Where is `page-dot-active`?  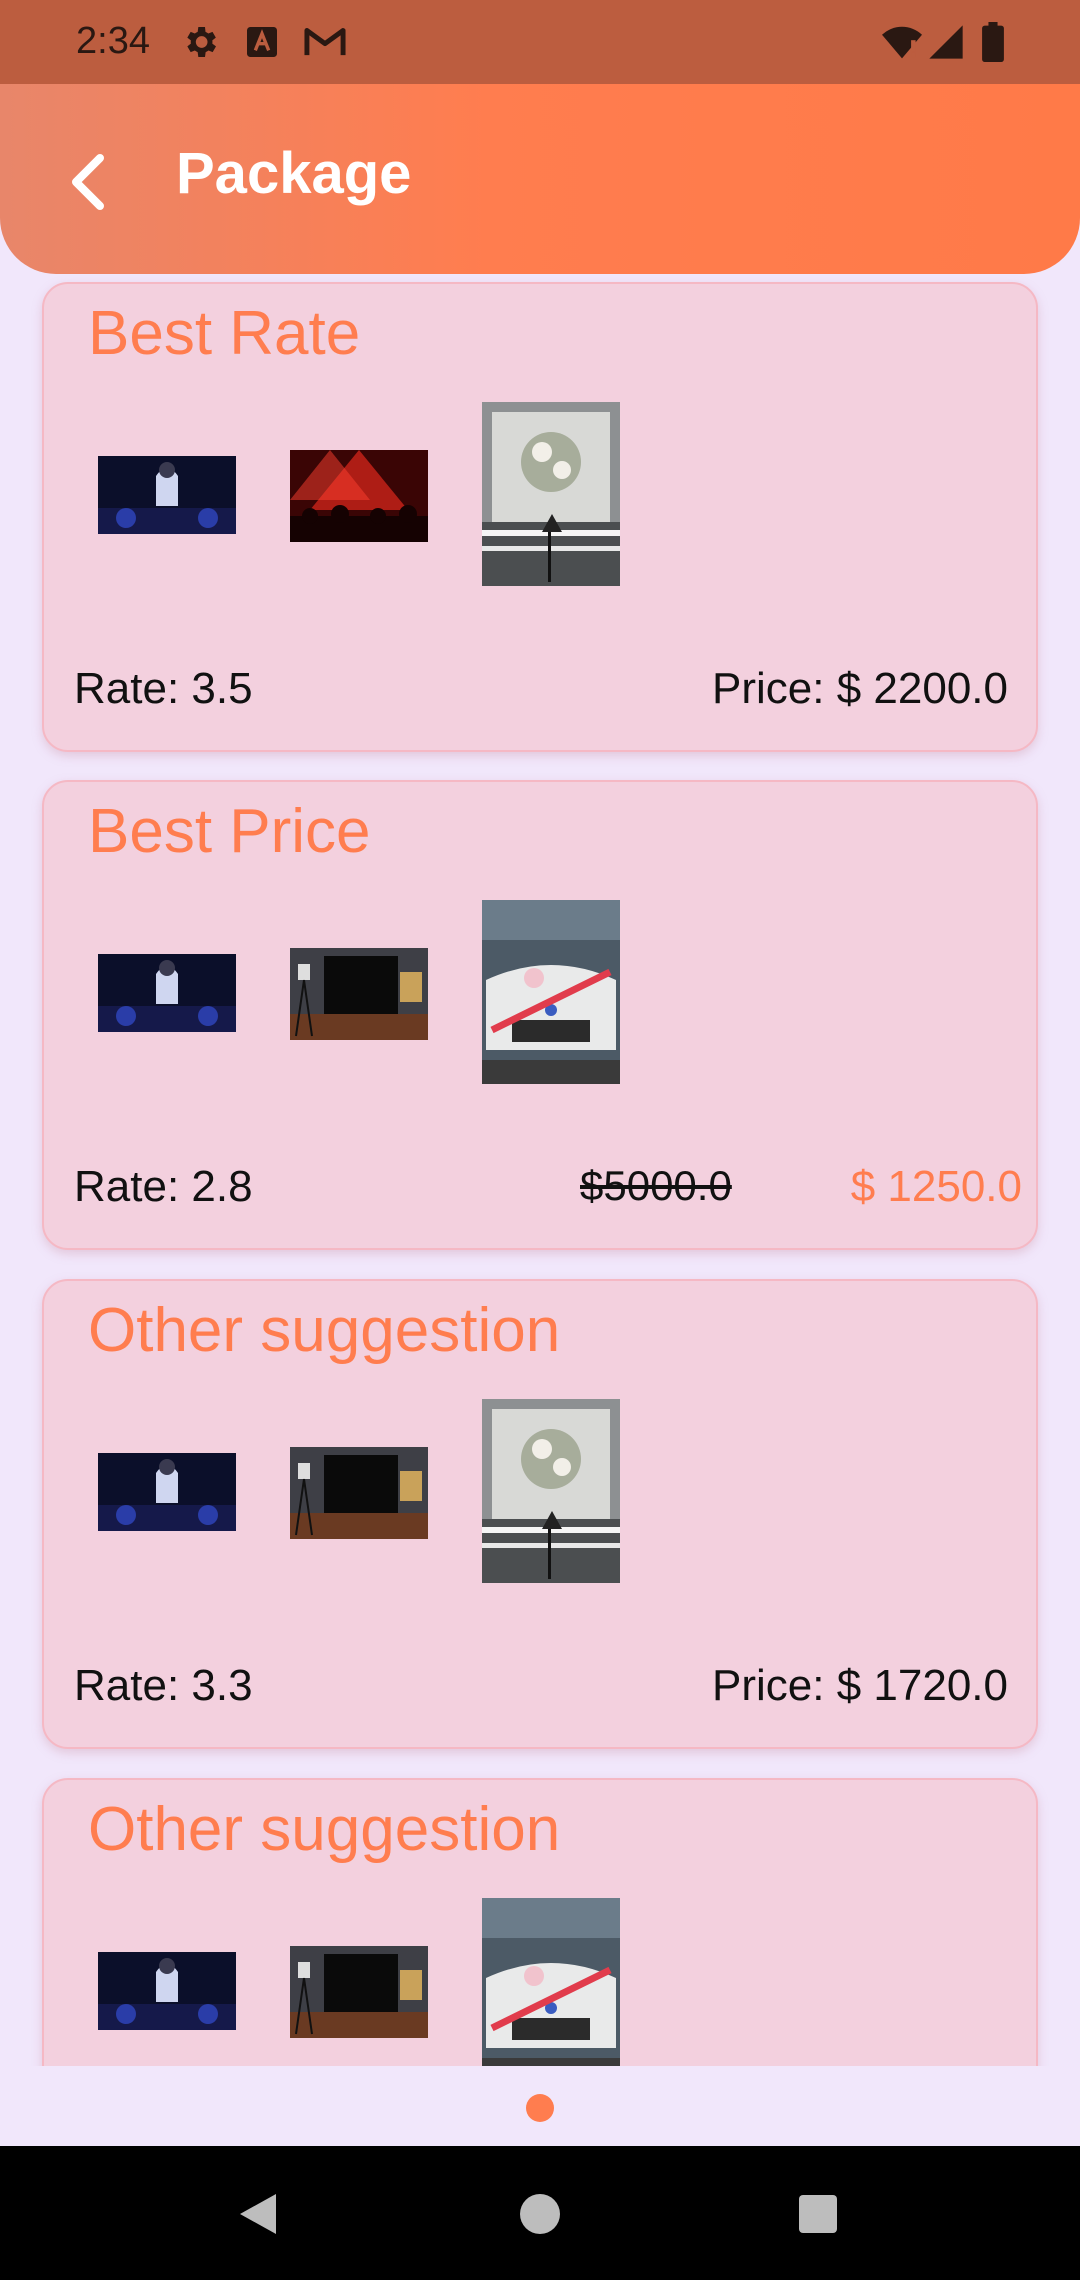
page-dot-active is located at coordinates (540, 2108).